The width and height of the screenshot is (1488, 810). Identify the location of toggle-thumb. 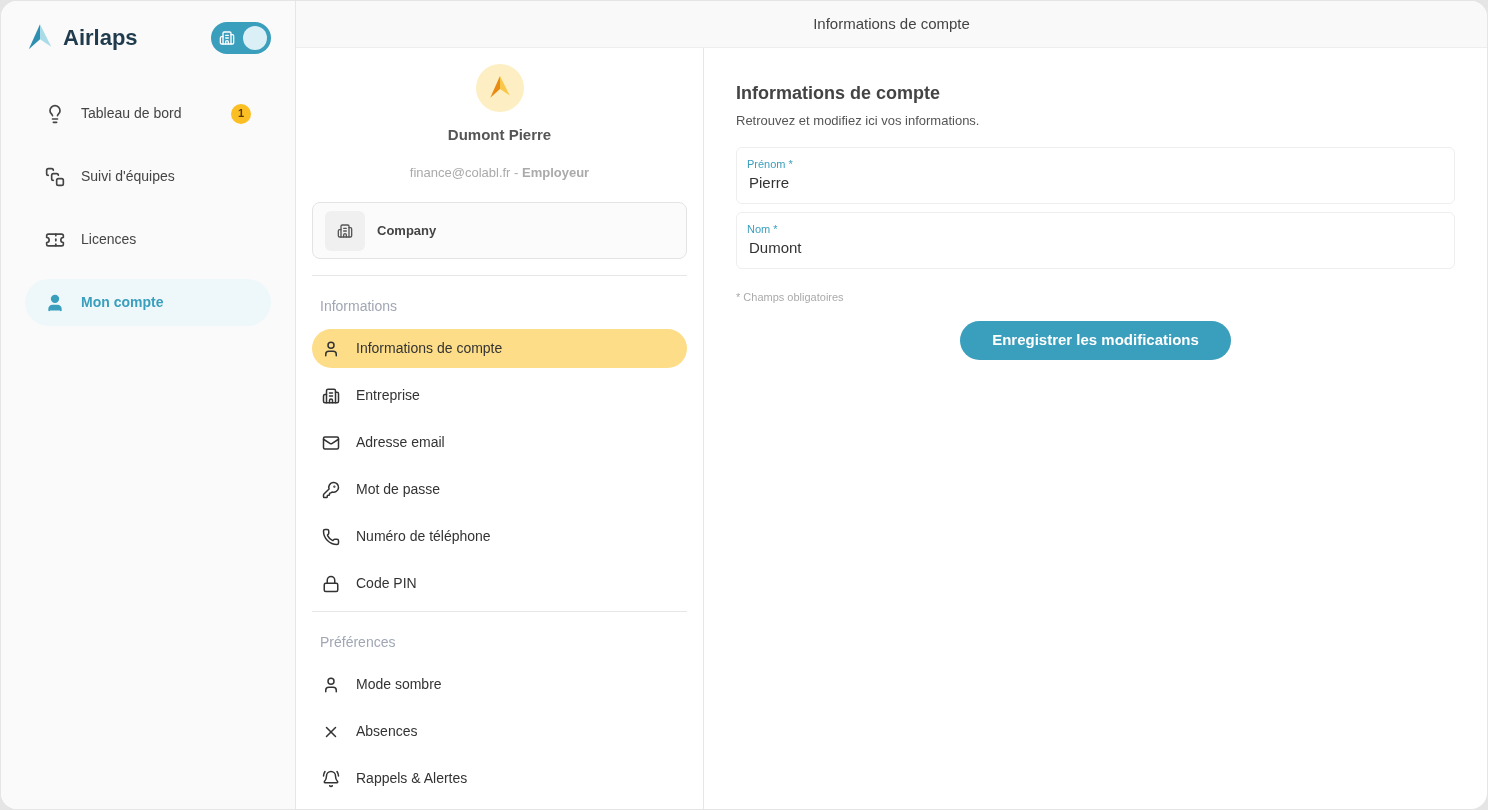
(255, 37).